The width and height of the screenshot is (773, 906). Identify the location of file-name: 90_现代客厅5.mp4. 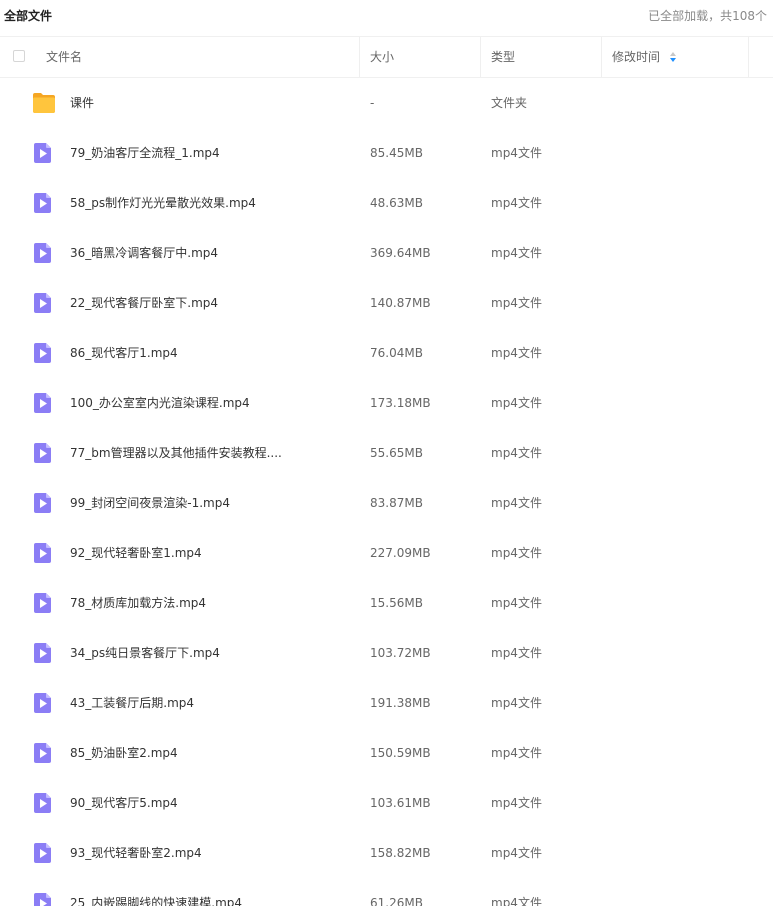
(210, 803).